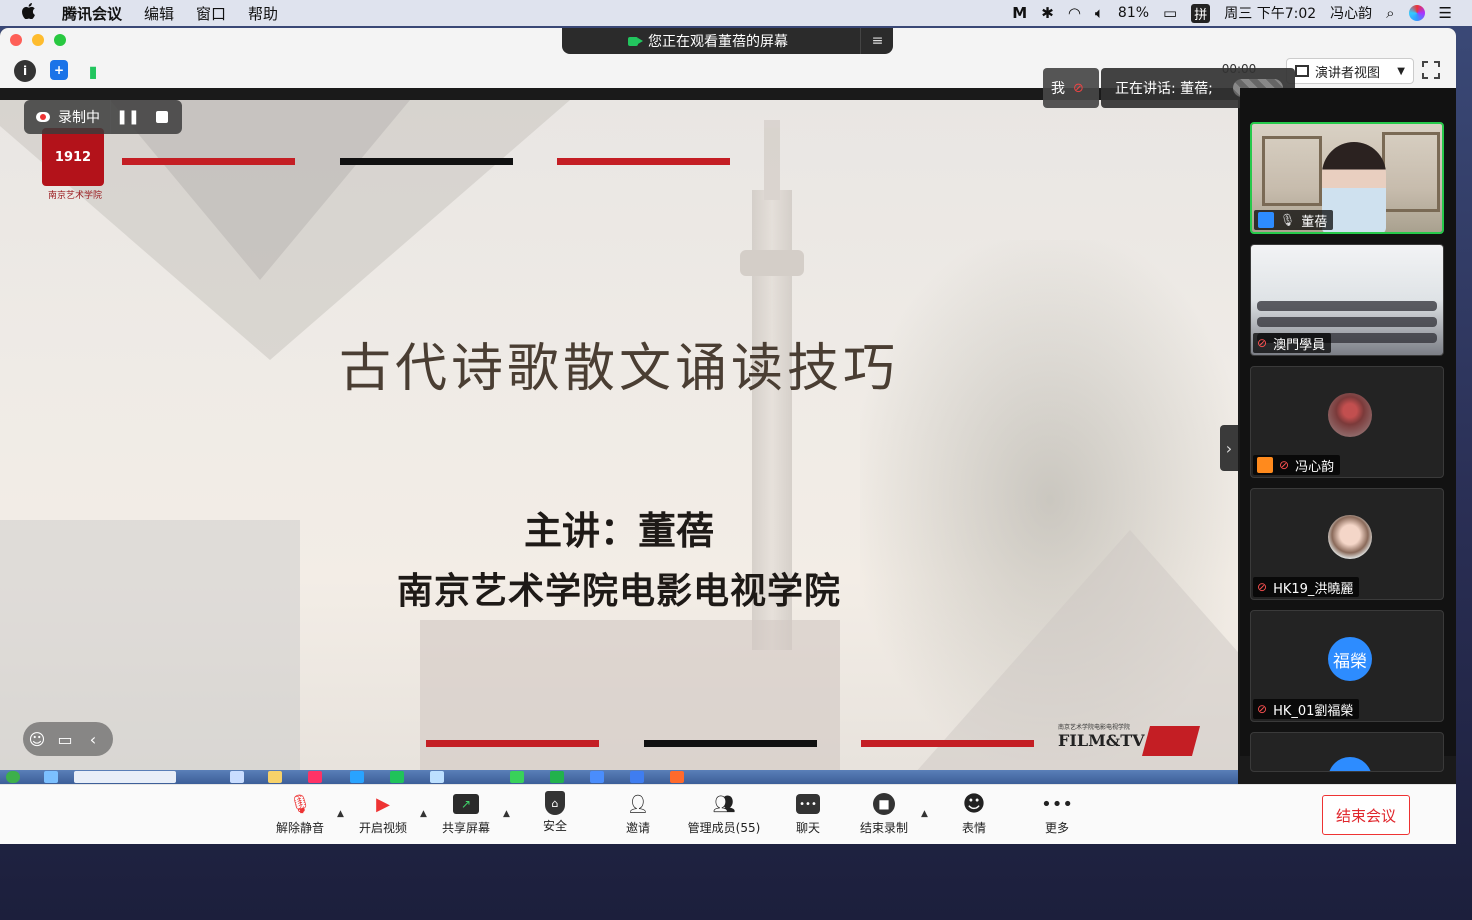  I want to click on unmute-button: 🎙︎ 解除静音, so click(300, 815).